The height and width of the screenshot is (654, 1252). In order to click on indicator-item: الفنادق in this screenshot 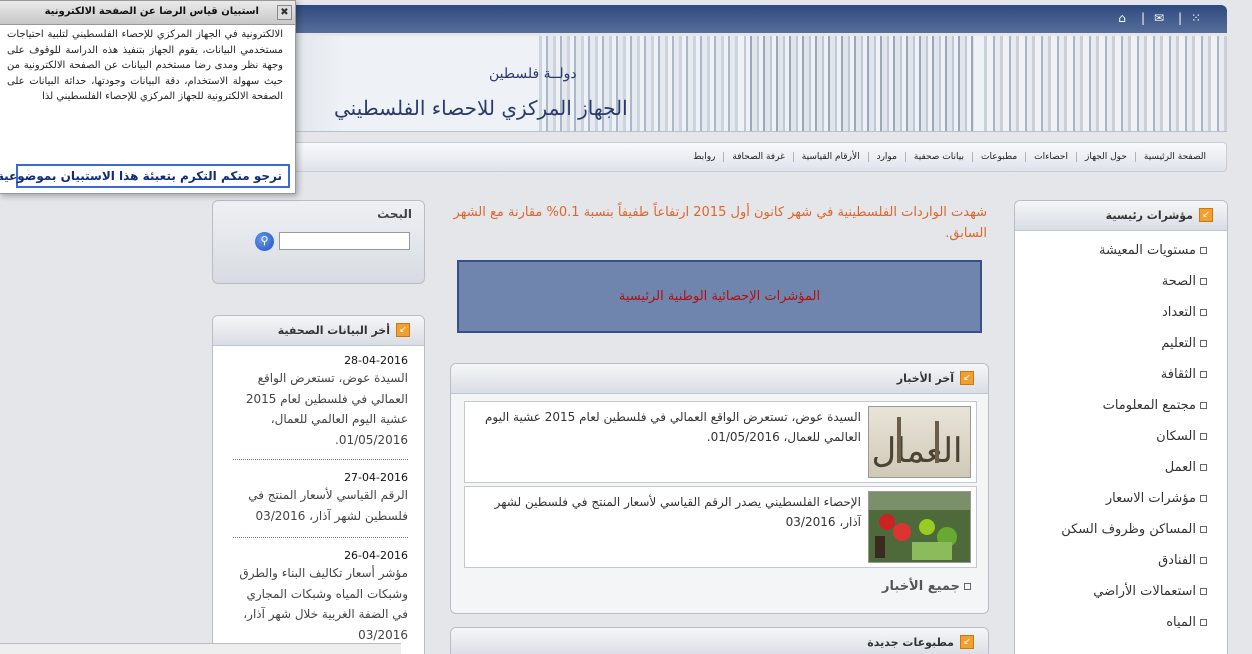, I will do `click(1183, 560)`.